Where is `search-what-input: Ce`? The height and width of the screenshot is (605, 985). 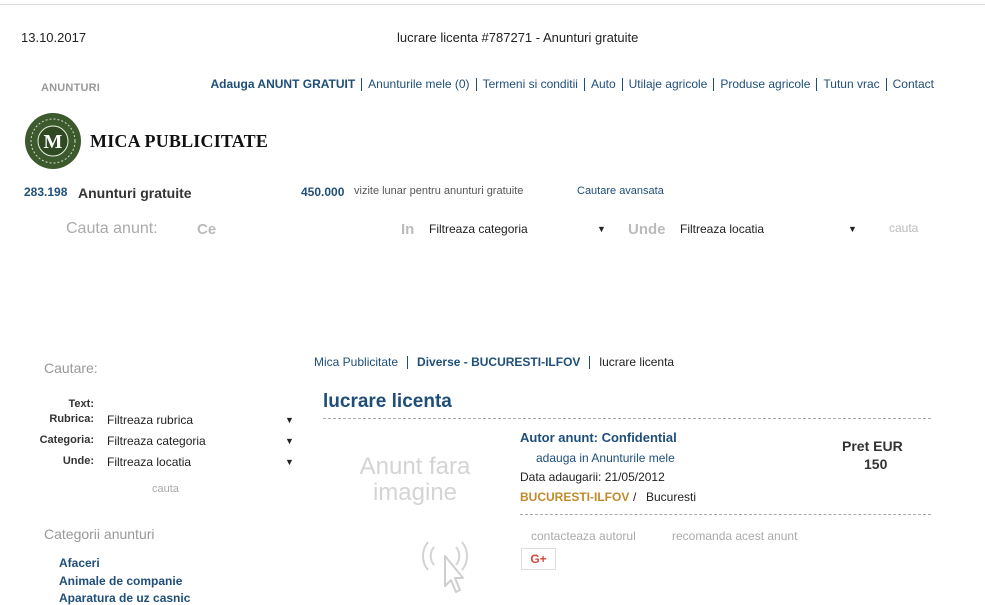 search-what-input: Ce is located at coordinates (206, 229).